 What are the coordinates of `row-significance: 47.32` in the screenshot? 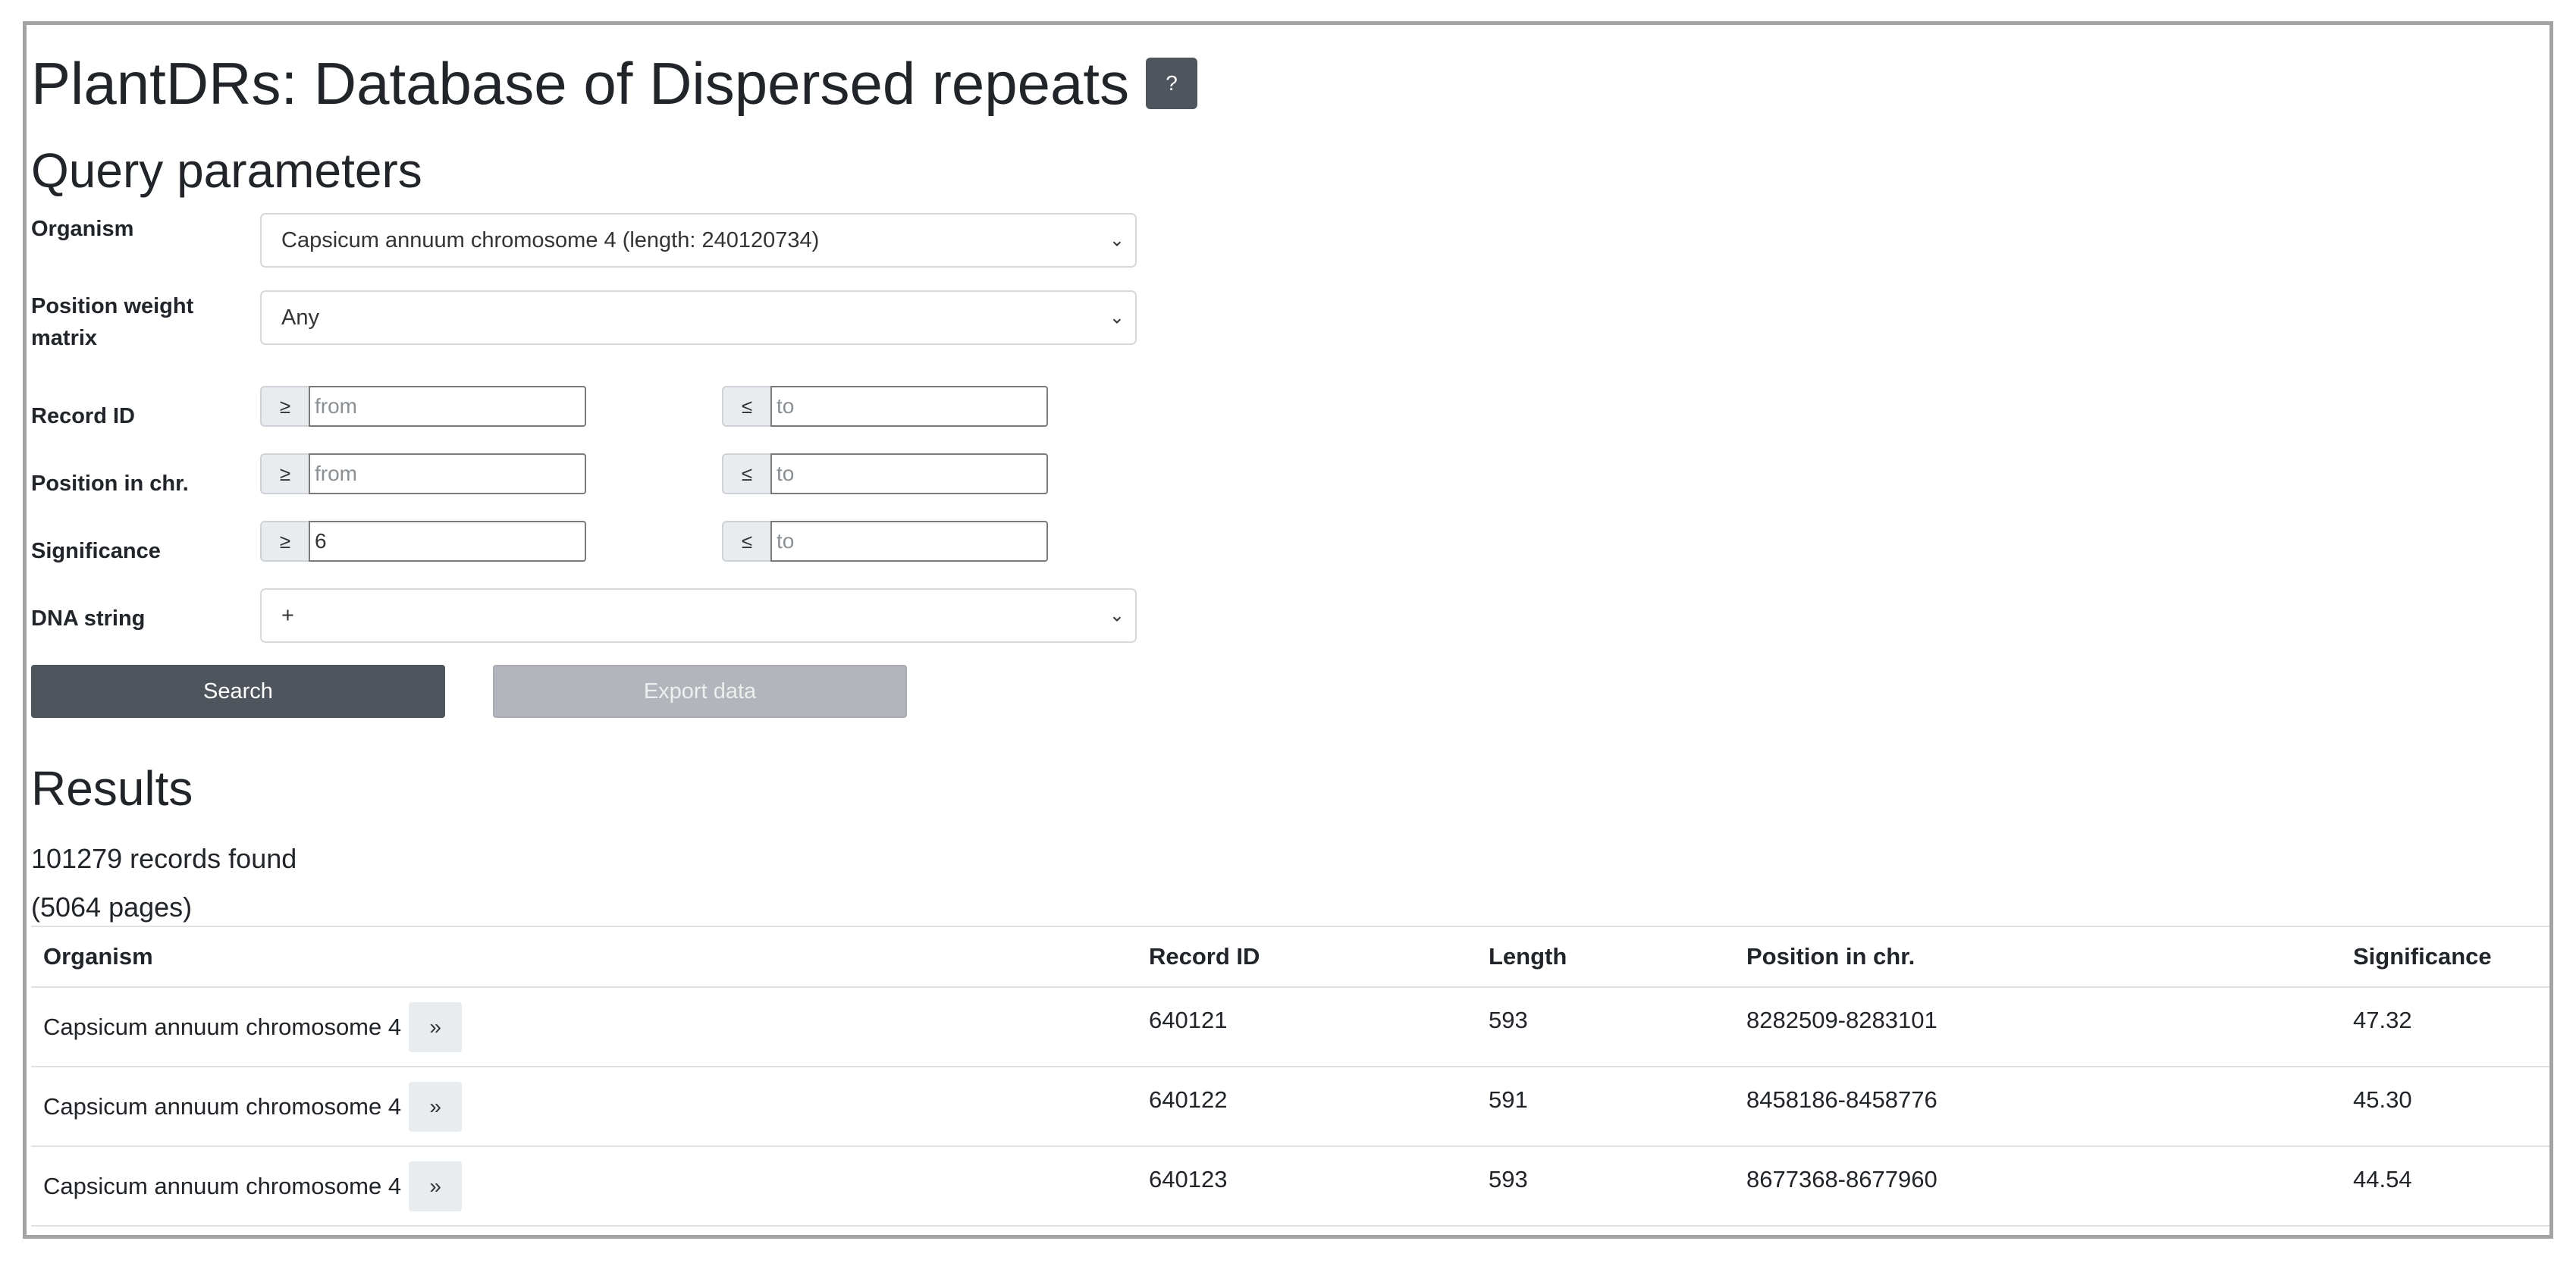 It's located at (2382, 1020).